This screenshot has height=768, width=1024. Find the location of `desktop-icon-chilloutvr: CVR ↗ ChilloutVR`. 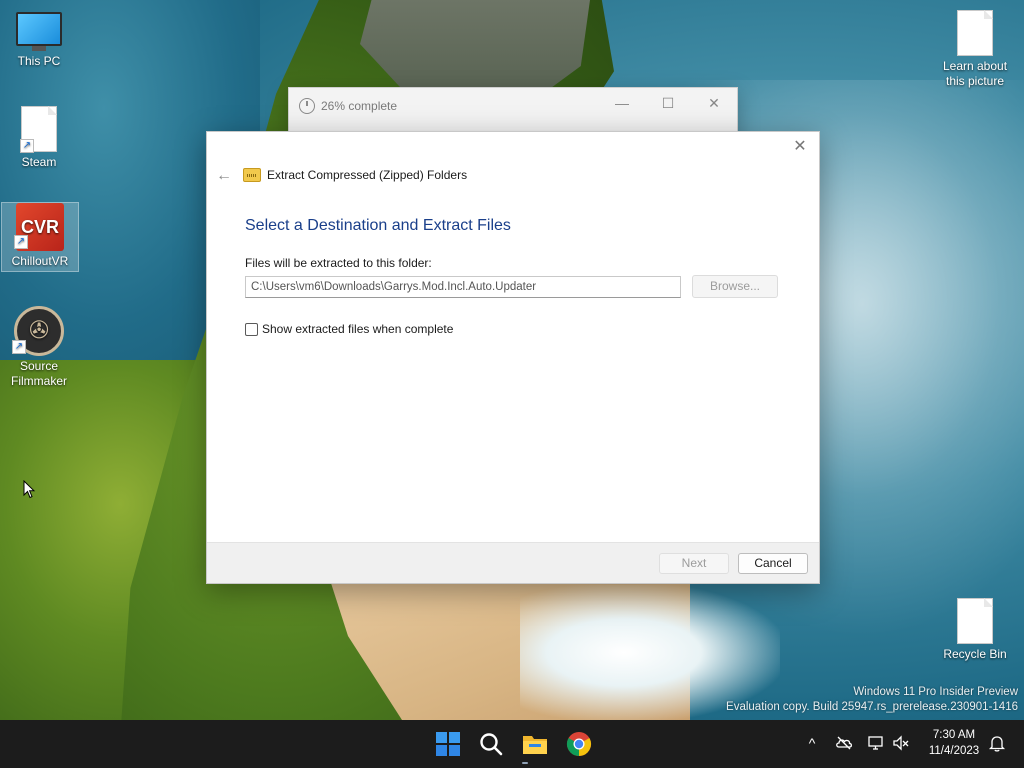

desktop-icon-chilloutvr: CVR ↗ ChilloutVR is located at coordinates (40, 237).